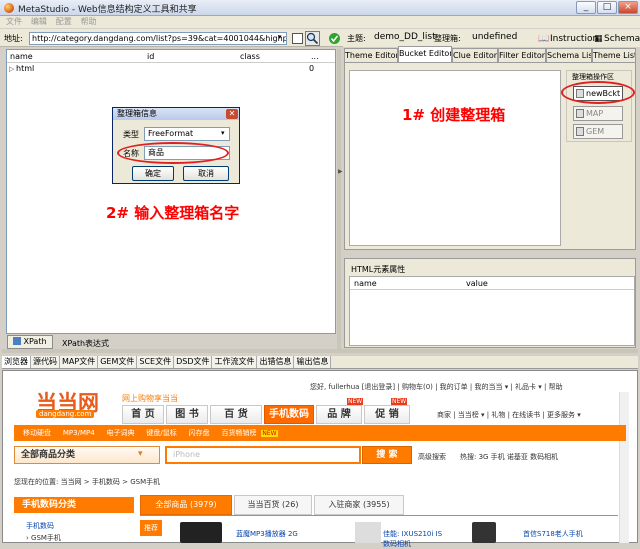 This screenshot has width=640, height=549. What do you see at coordinates (586, 7) in the screenshot?
I see `minimize-button: _` at bounding box center [586, 7].